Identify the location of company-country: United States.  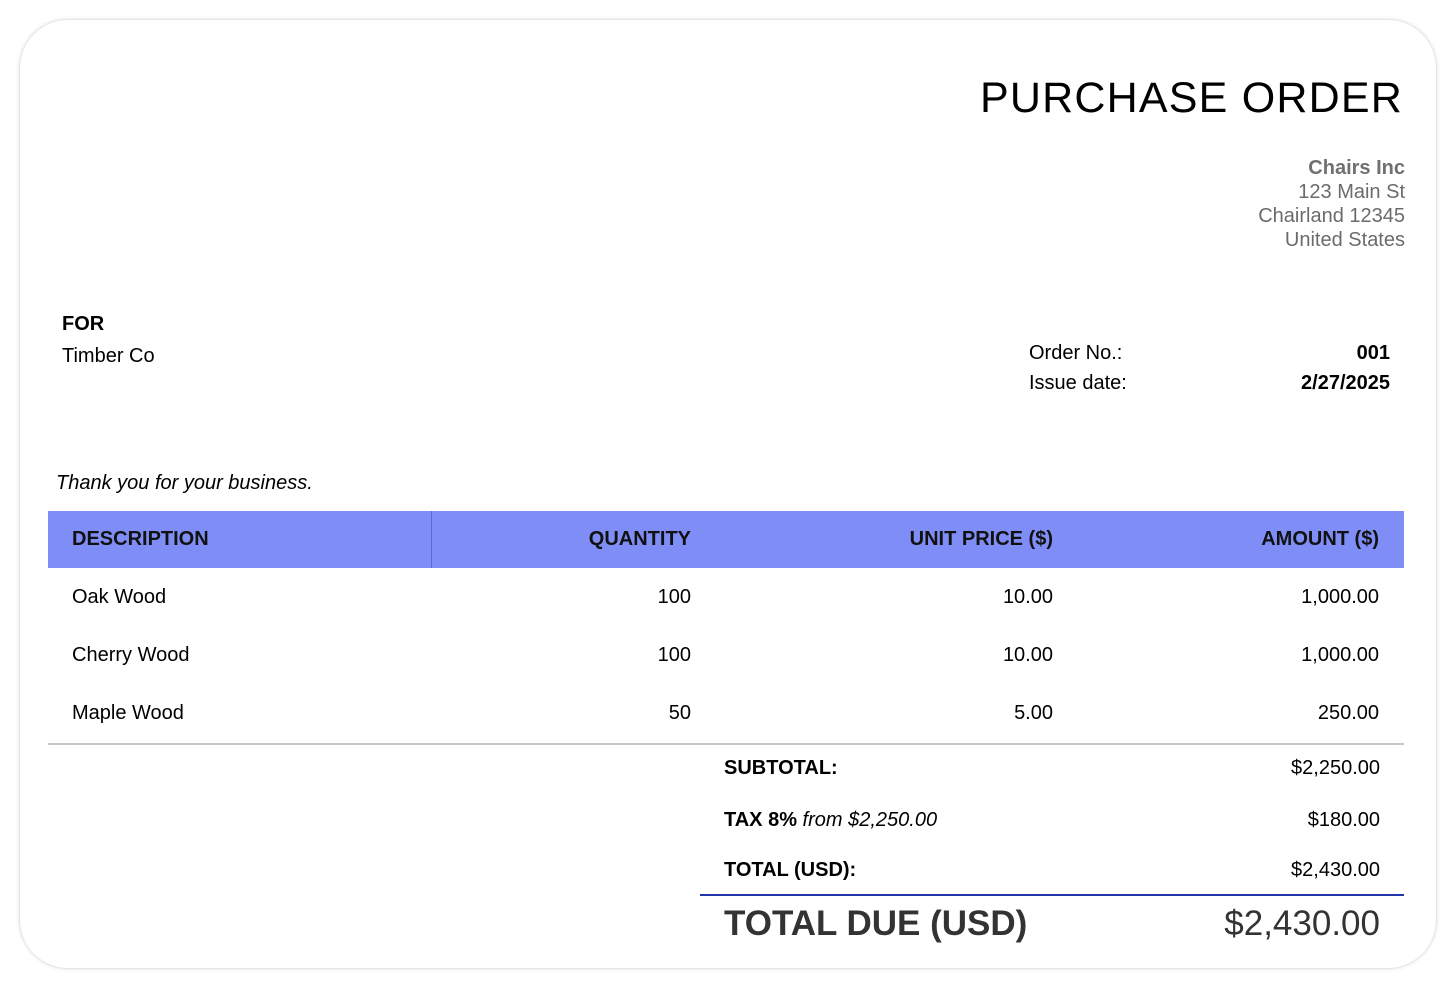
(1344, 240).